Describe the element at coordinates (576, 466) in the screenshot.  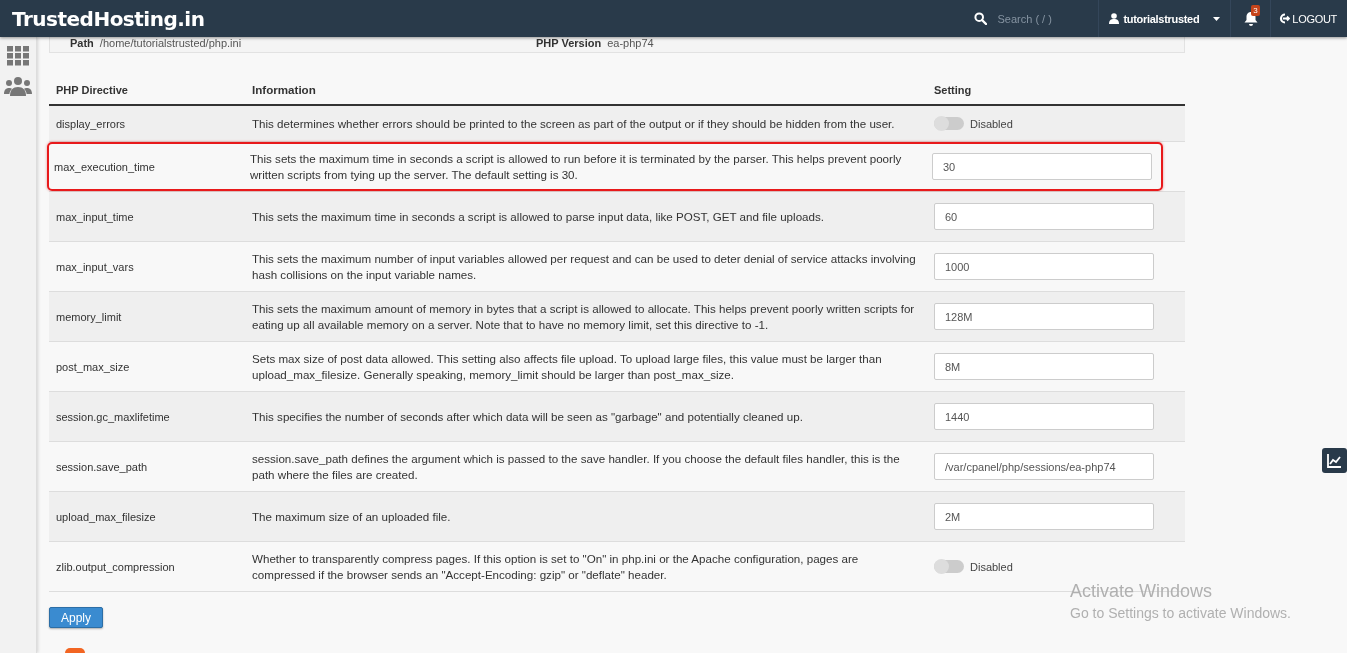
I see `directive-info: session.save_path defines the argument which is passed to the save handler. If you choose the default files handler, this is the path where the files are created.` at that location.